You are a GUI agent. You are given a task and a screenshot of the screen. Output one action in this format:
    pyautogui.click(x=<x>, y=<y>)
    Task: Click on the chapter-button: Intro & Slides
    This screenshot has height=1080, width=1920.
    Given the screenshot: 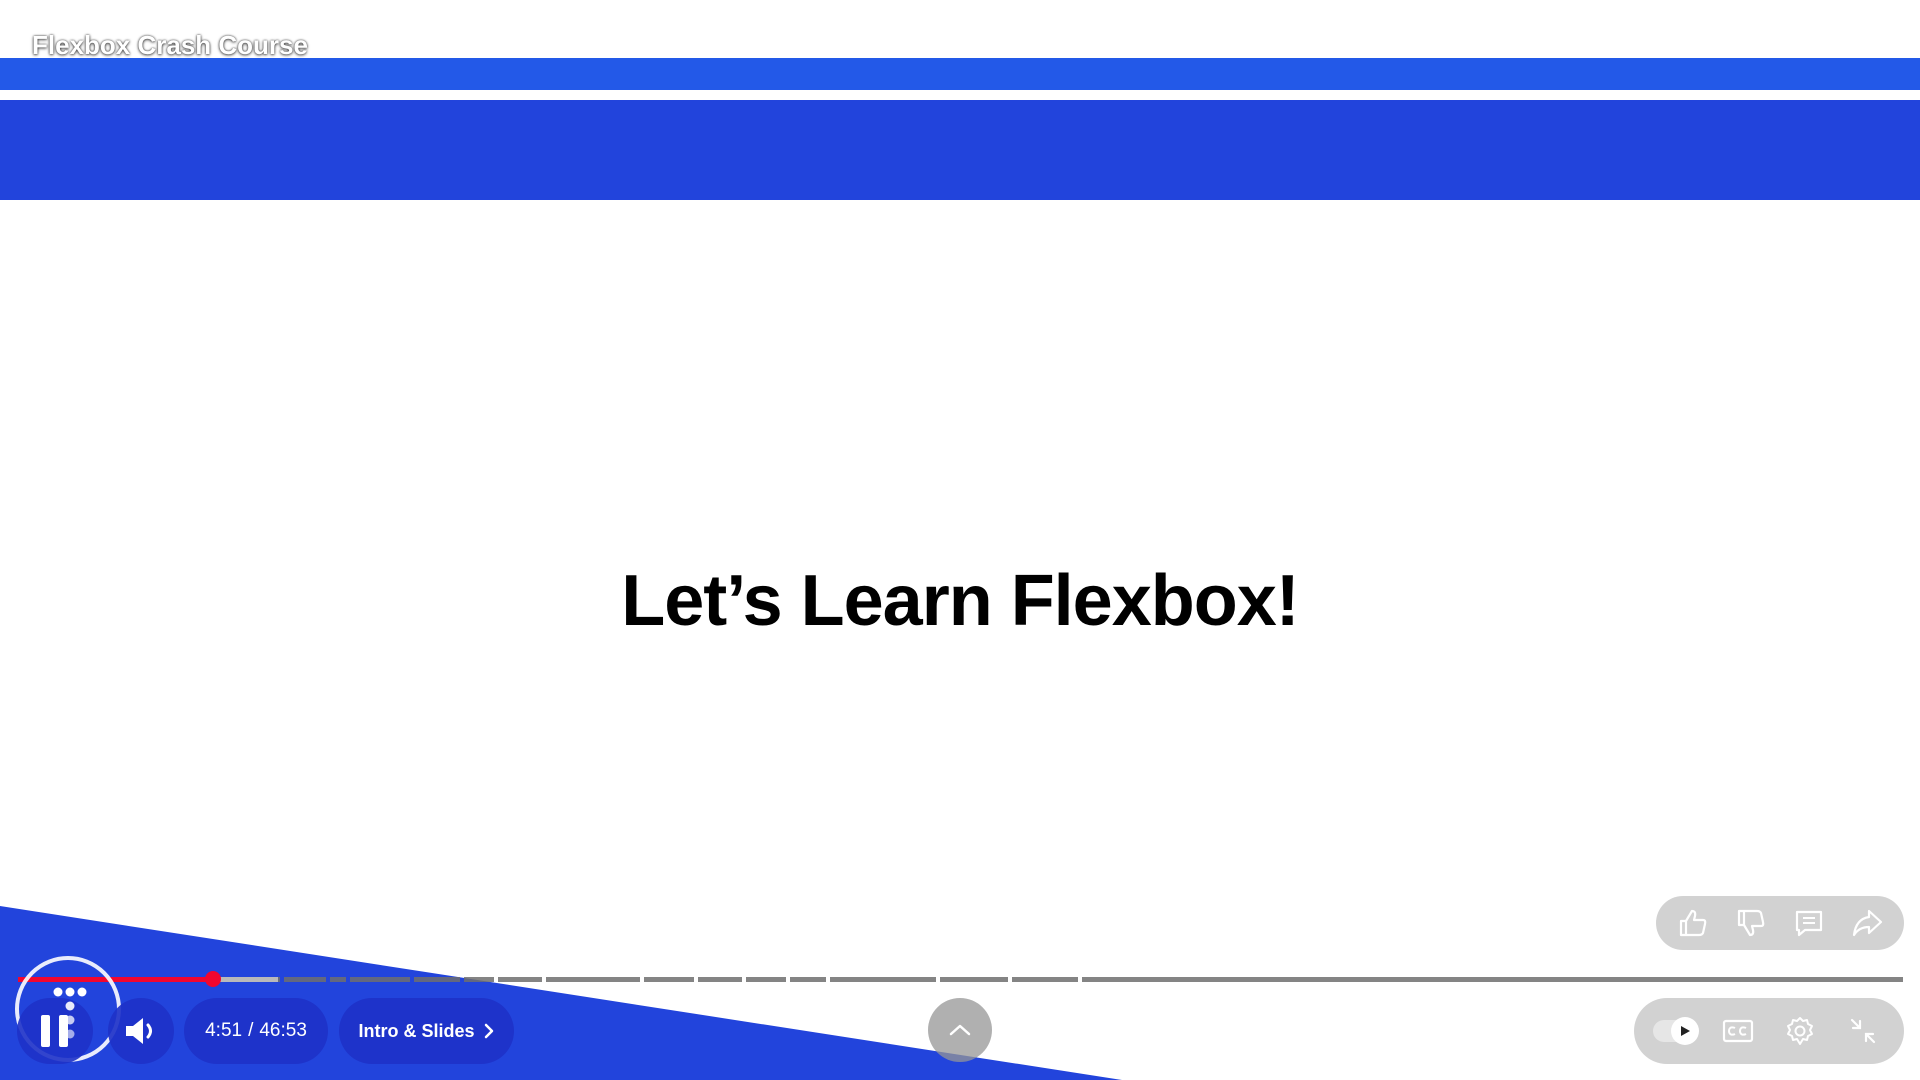 What is the action you would take?
    pyautogui.click(x=426, y=1031)
    